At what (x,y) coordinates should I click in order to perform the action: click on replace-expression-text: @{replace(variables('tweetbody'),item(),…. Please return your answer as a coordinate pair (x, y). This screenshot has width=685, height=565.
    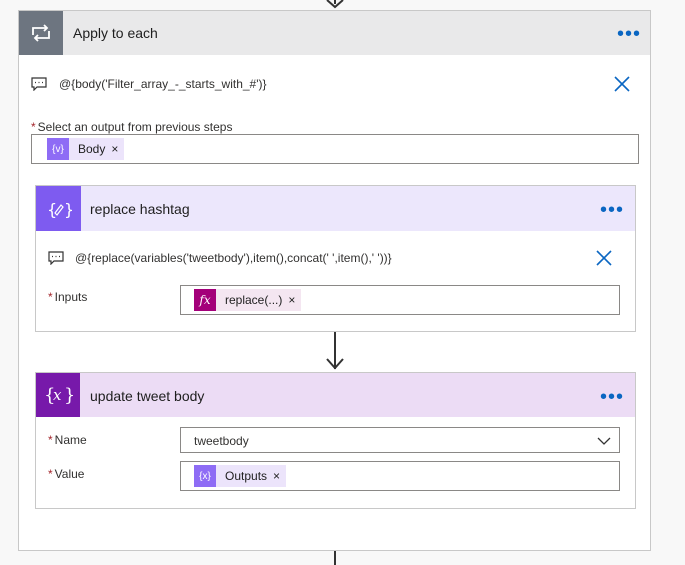
    Looking at the image, I should click on (233, 258).